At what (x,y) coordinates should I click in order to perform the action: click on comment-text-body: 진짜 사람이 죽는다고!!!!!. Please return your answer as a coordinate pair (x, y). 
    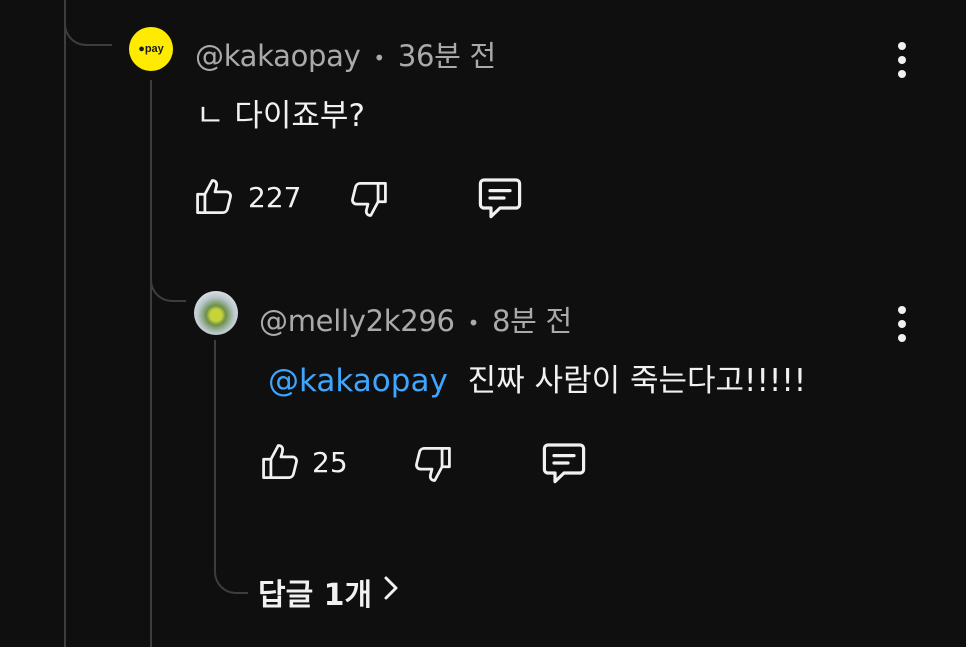
    Looking at the image, I should click on (637, 381).